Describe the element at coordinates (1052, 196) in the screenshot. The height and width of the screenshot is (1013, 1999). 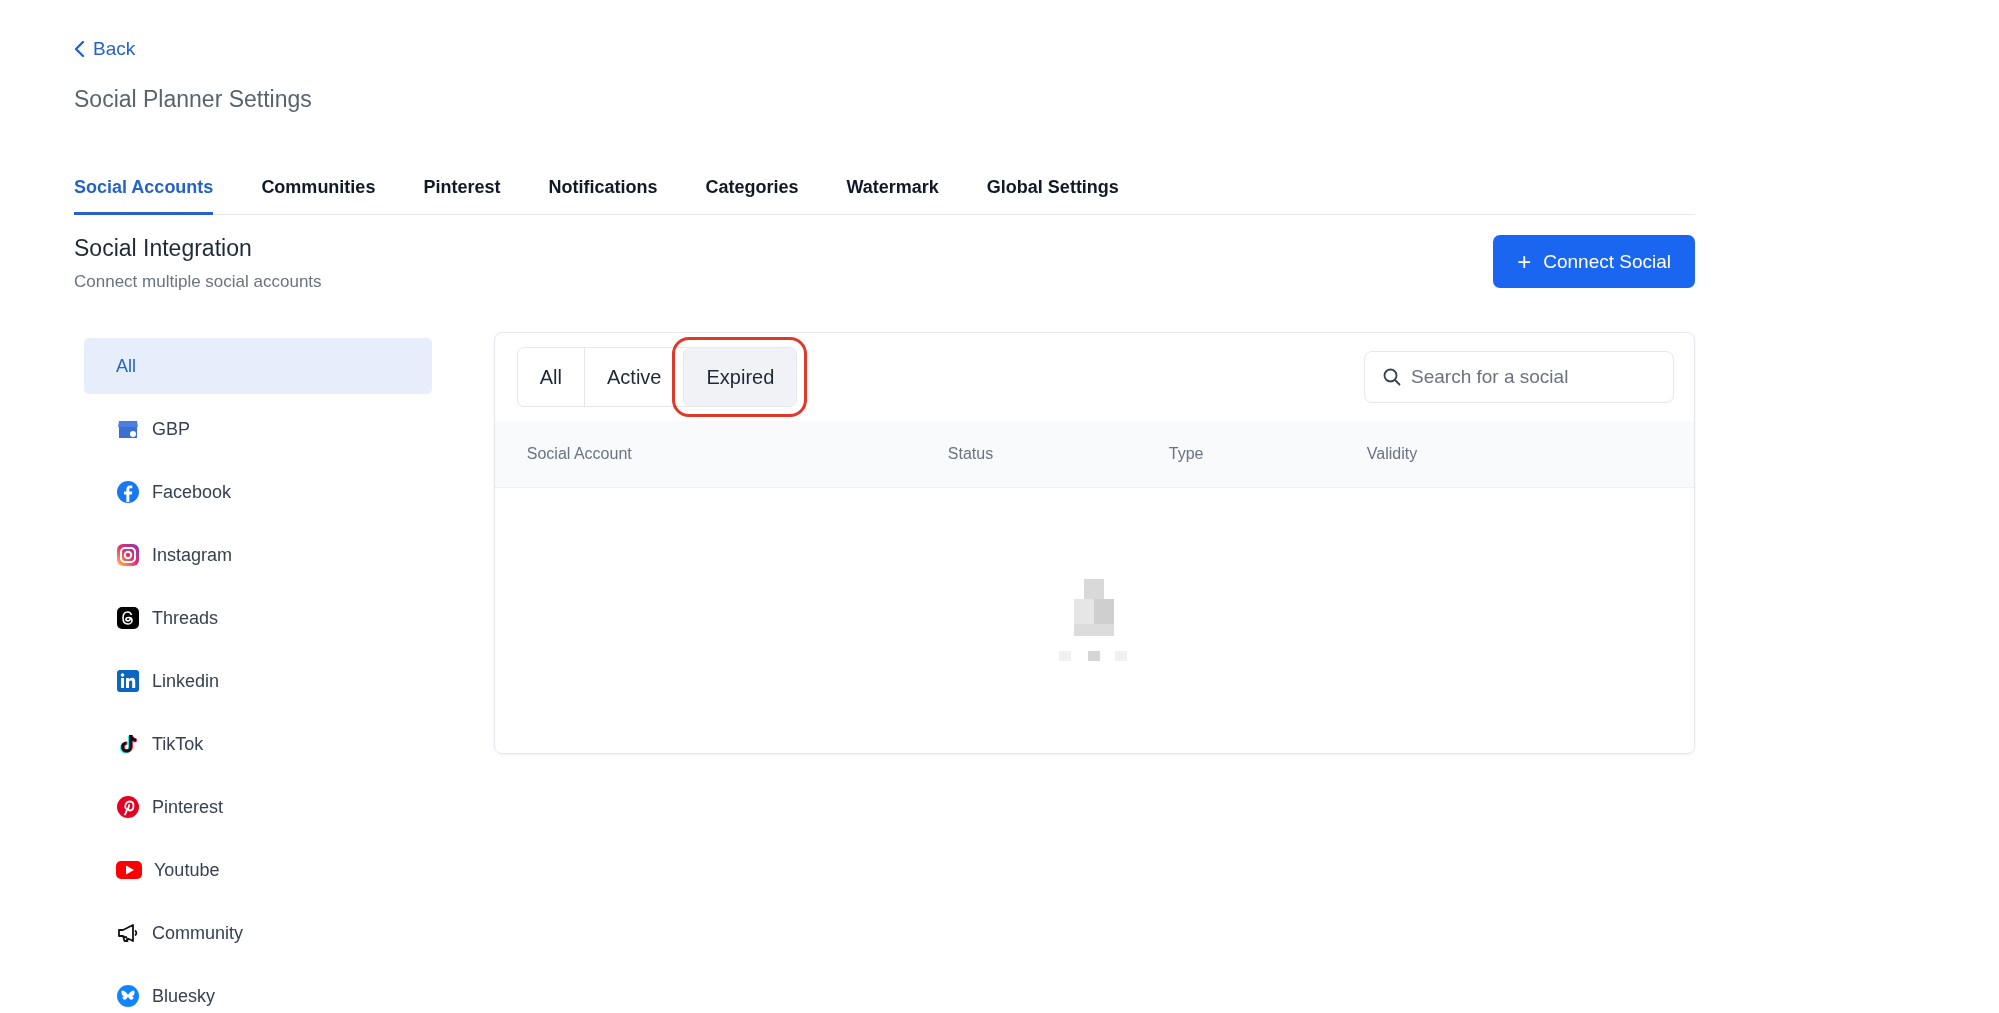
I see `settings-tab: Global Settings` at that location.